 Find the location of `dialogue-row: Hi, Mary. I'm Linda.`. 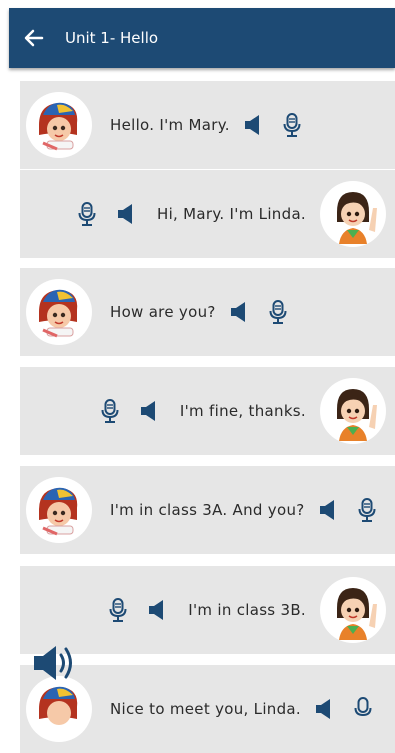

dialogue-row: Hi, Mary. I'm Linda. is located at coordinates (207, 214).